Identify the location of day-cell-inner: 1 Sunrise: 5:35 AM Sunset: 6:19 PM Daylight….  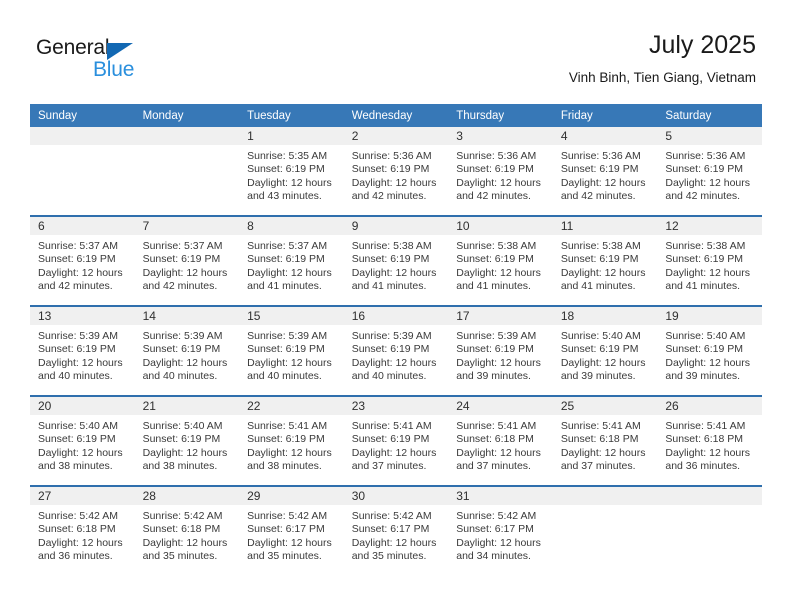
(291, 171).